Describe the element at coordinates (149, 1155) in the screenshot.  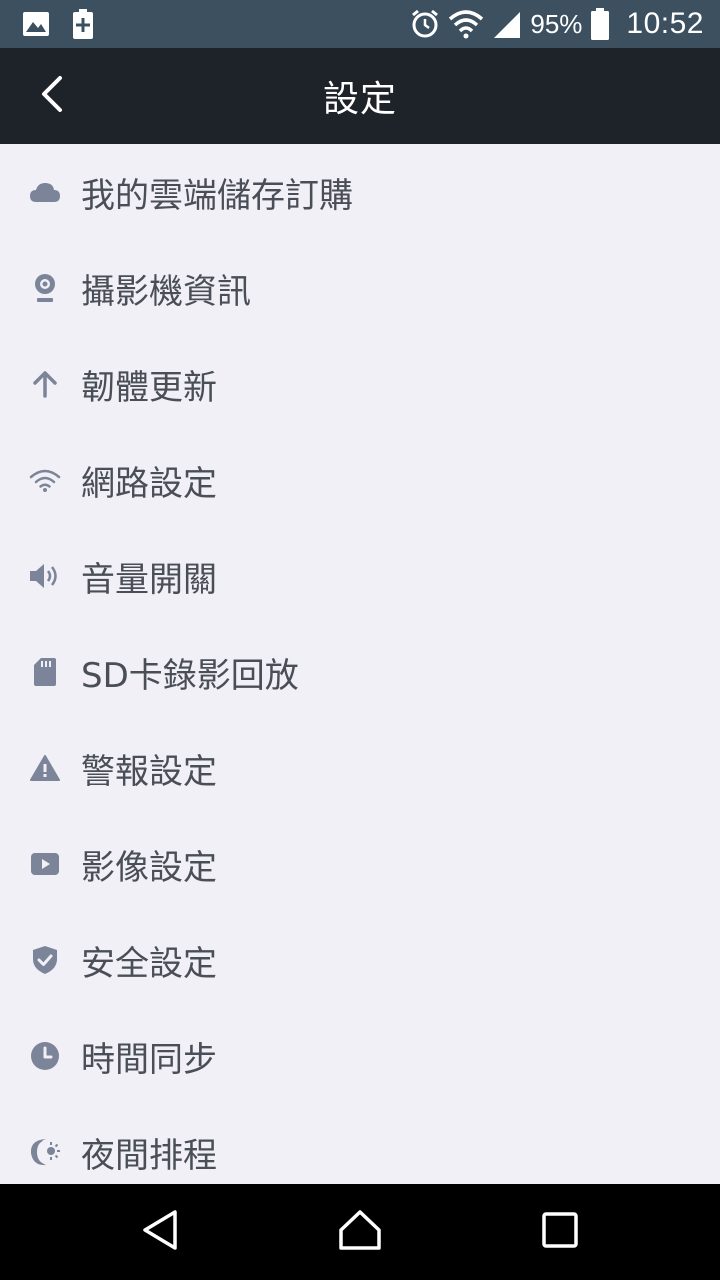
I see `settings-item-label: 夜間排程` at that location.